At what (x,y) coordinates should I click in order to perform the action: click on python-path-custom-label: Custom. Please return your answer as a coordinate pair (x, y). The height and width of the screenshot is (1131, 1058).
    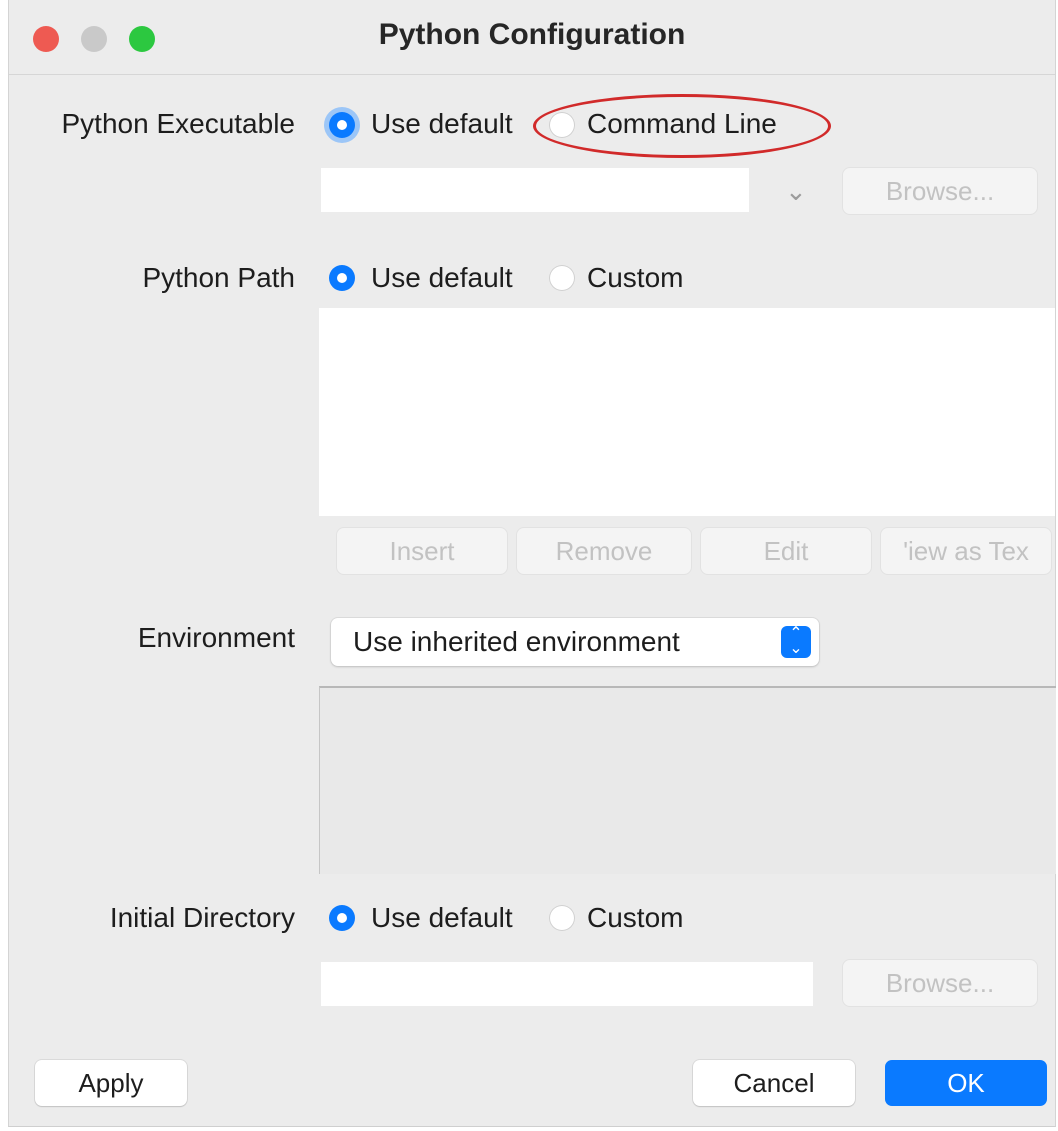
    Looking at the image, I should click on (635, 278).